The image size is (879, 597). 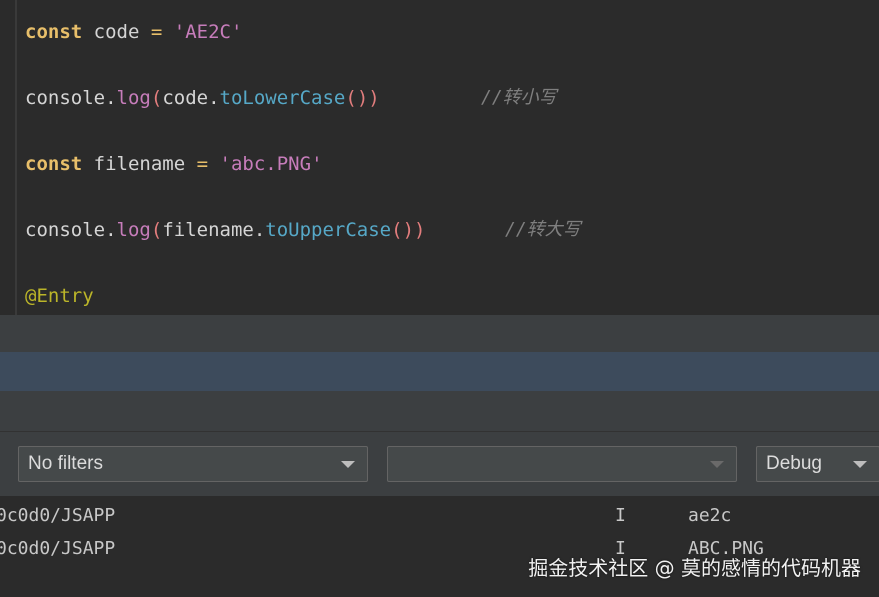 I want to click on log-level-value: Debug, so click(x=794, y=463).